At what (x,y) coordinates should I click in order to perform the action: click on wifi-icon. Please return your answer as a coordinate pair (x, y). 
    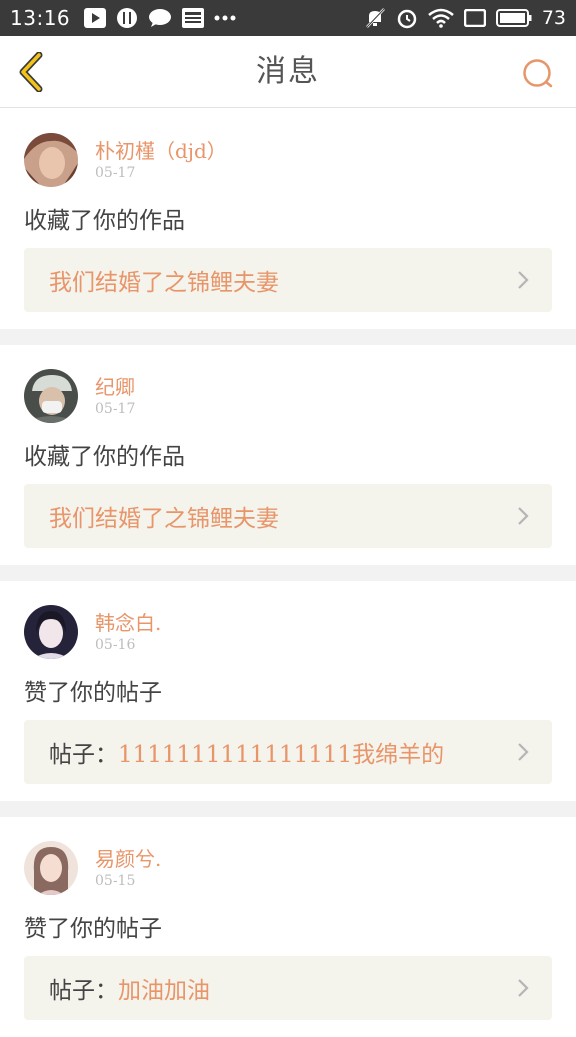
    Looking at the image, I should click on (441, 18).